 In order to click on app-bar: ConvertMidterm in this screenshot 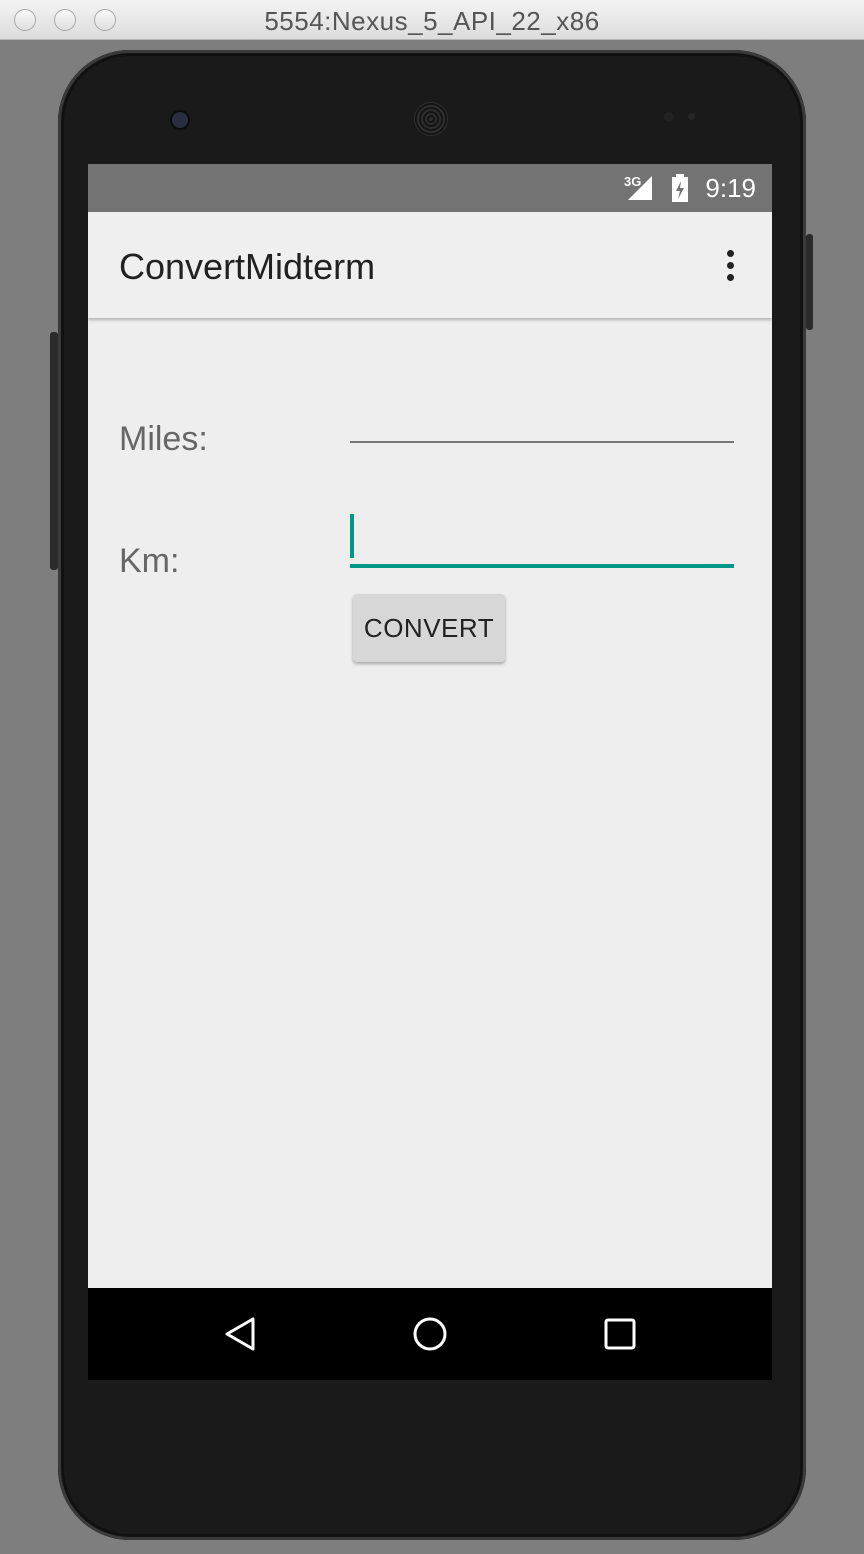, I will do `click(430, 265)`.